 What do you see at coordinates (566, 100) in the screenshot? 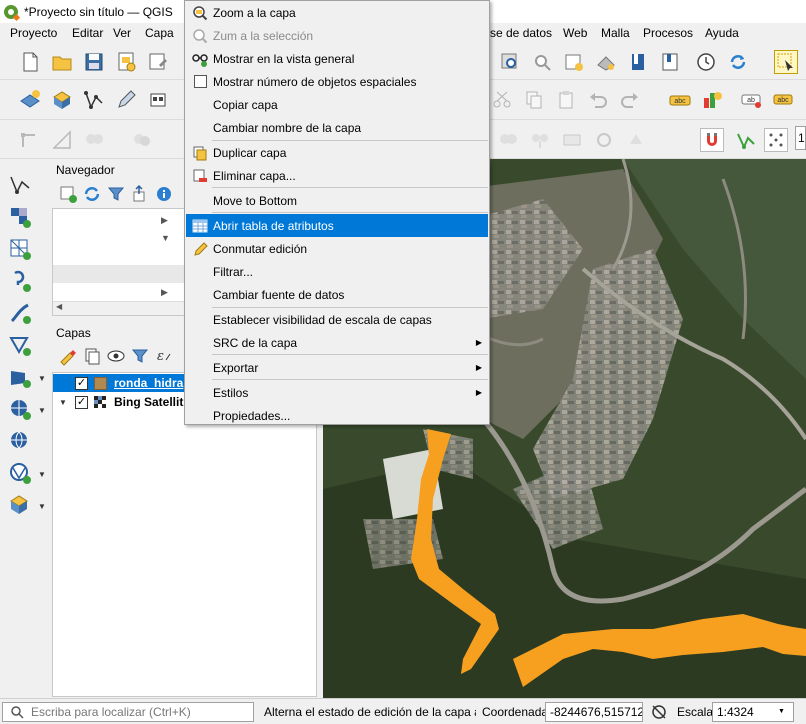
I see `paste-features-icon` at bounding box center [566, 100].